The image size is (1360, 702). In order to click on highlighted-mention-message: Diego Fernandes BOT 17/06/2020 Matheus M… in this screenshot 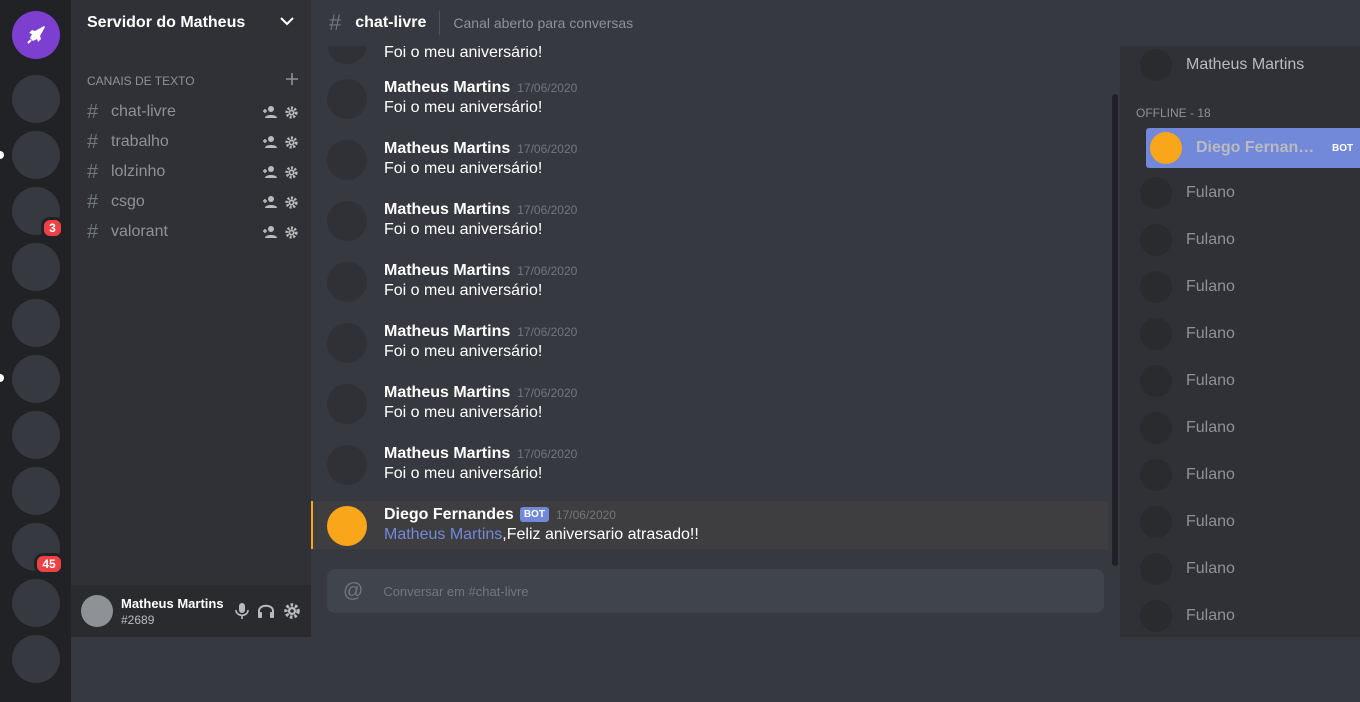, I will do `click(709, 525)`.